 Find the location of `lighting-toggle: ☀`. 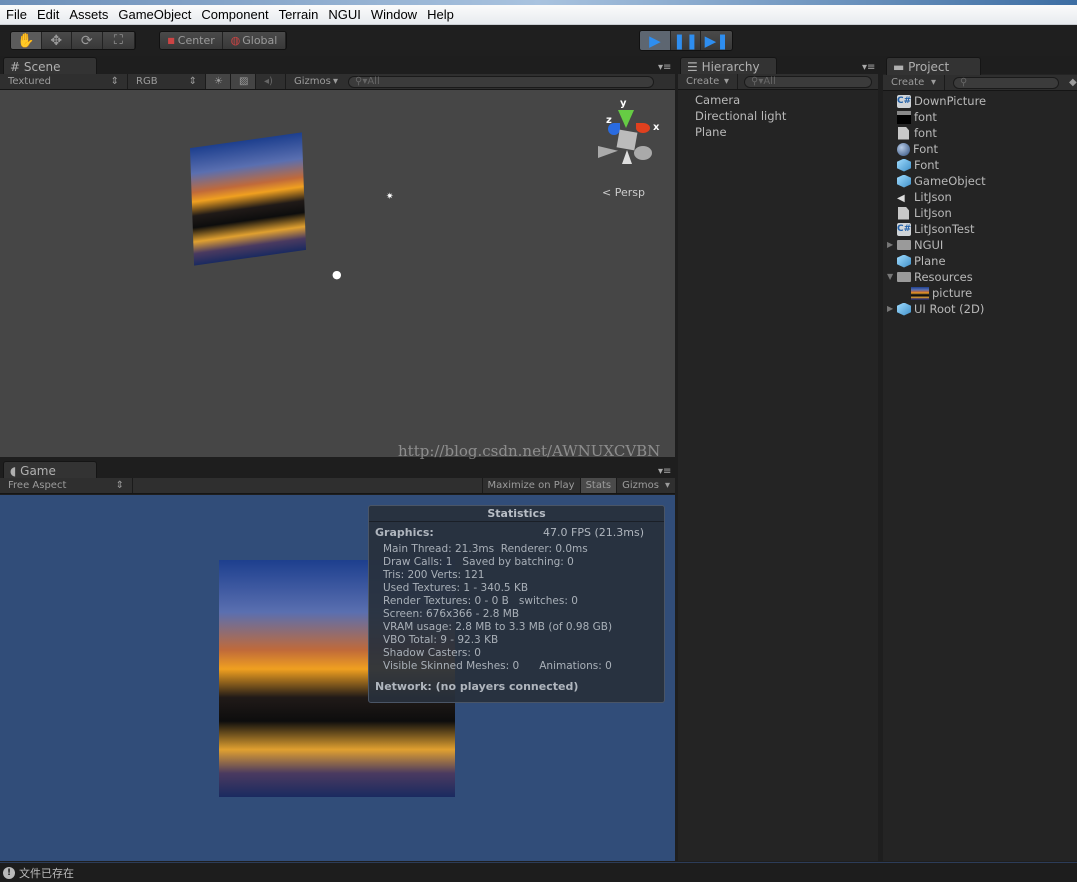

lighting-toggle: ☀ is located at coordinates (218, 81).